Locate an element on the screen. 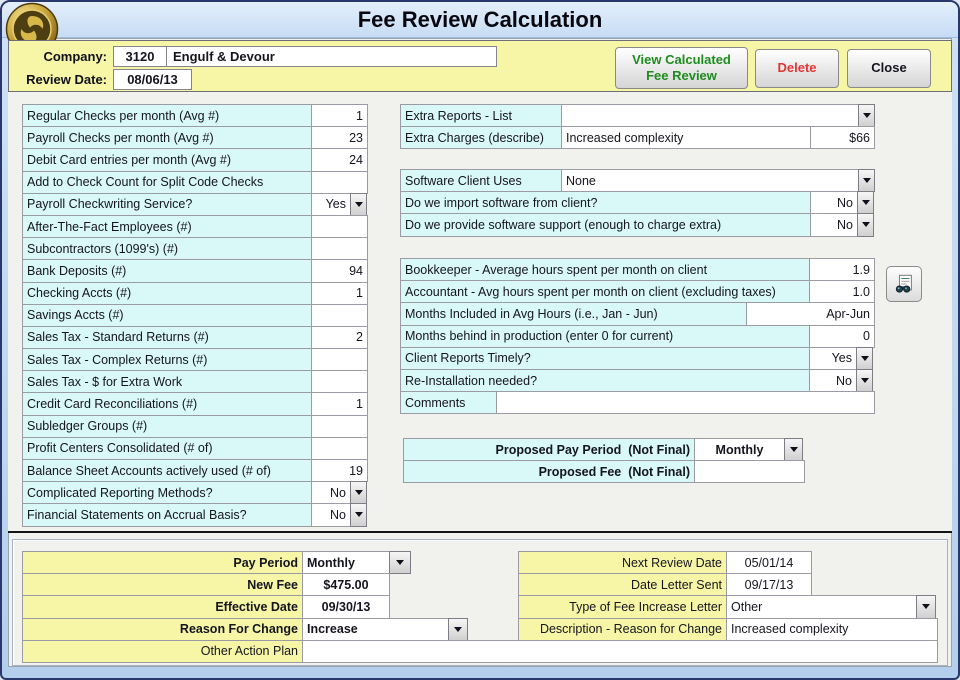  field-value: Yes is located at coordinates (331, 204).